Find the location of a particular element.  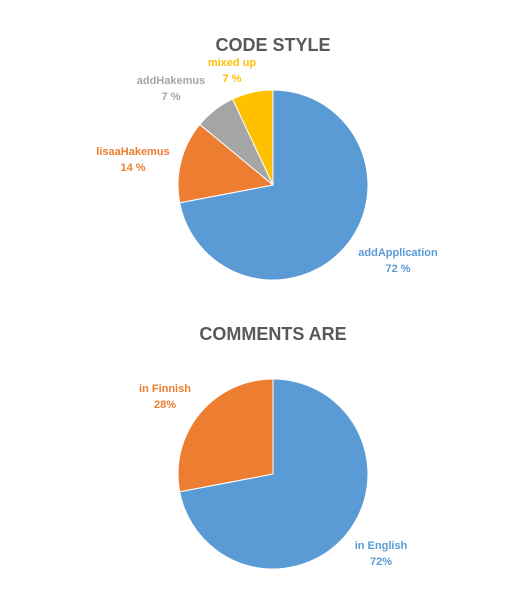

comments-are-title: COMMENTS ARE is located at coordinates (272, 334).